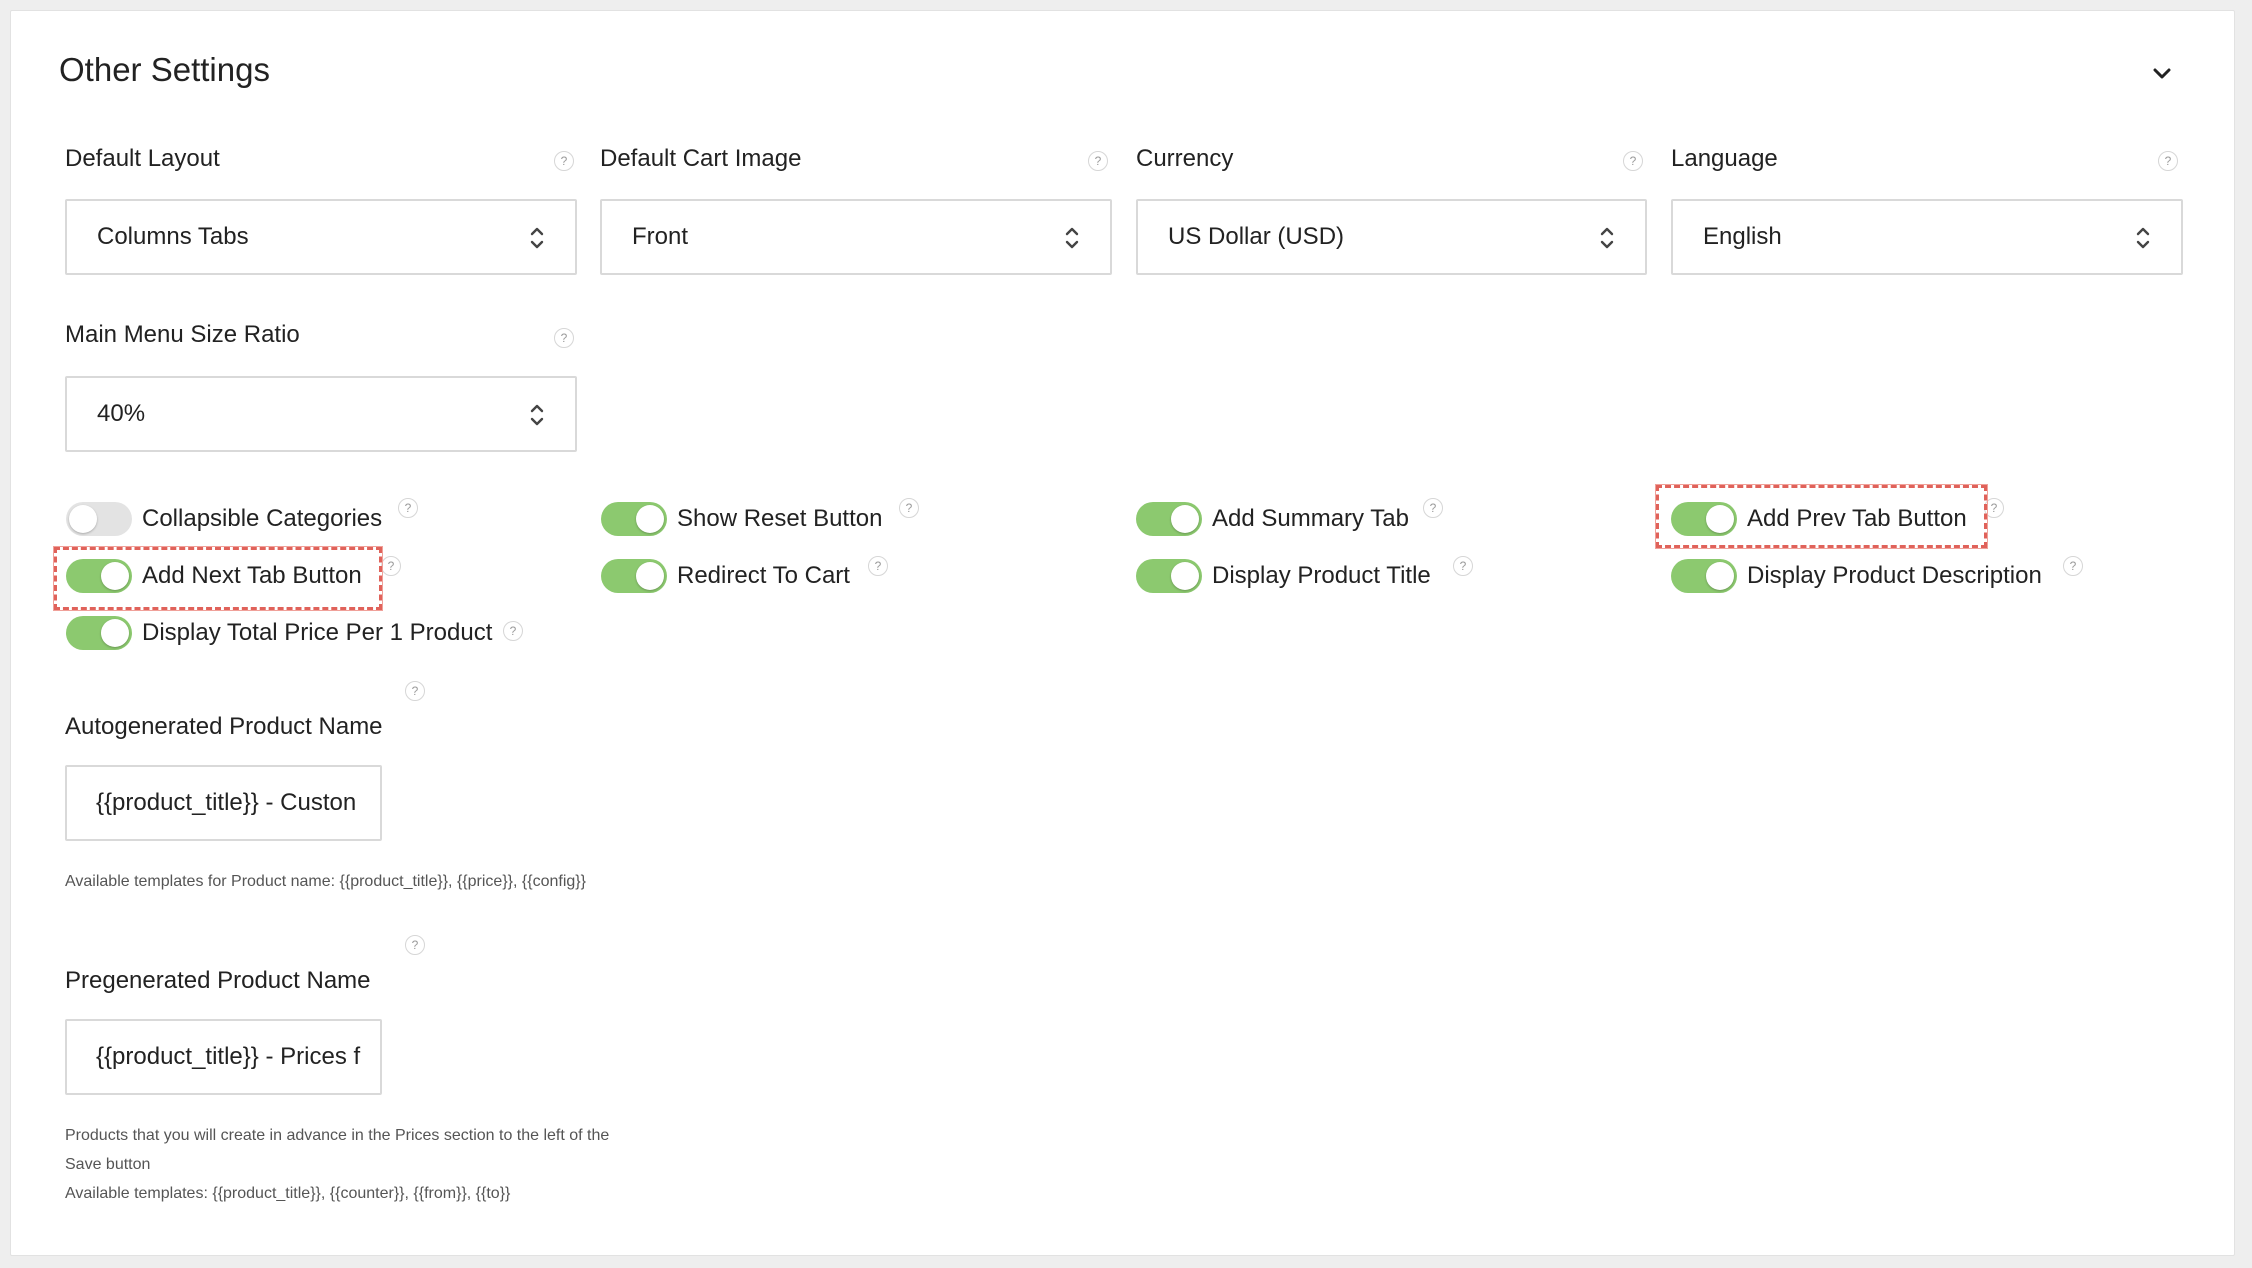  Describe the element at coordinates (1391, 237) in the screenshot. I see `currency-select: US Dollar (USD)` at that location.